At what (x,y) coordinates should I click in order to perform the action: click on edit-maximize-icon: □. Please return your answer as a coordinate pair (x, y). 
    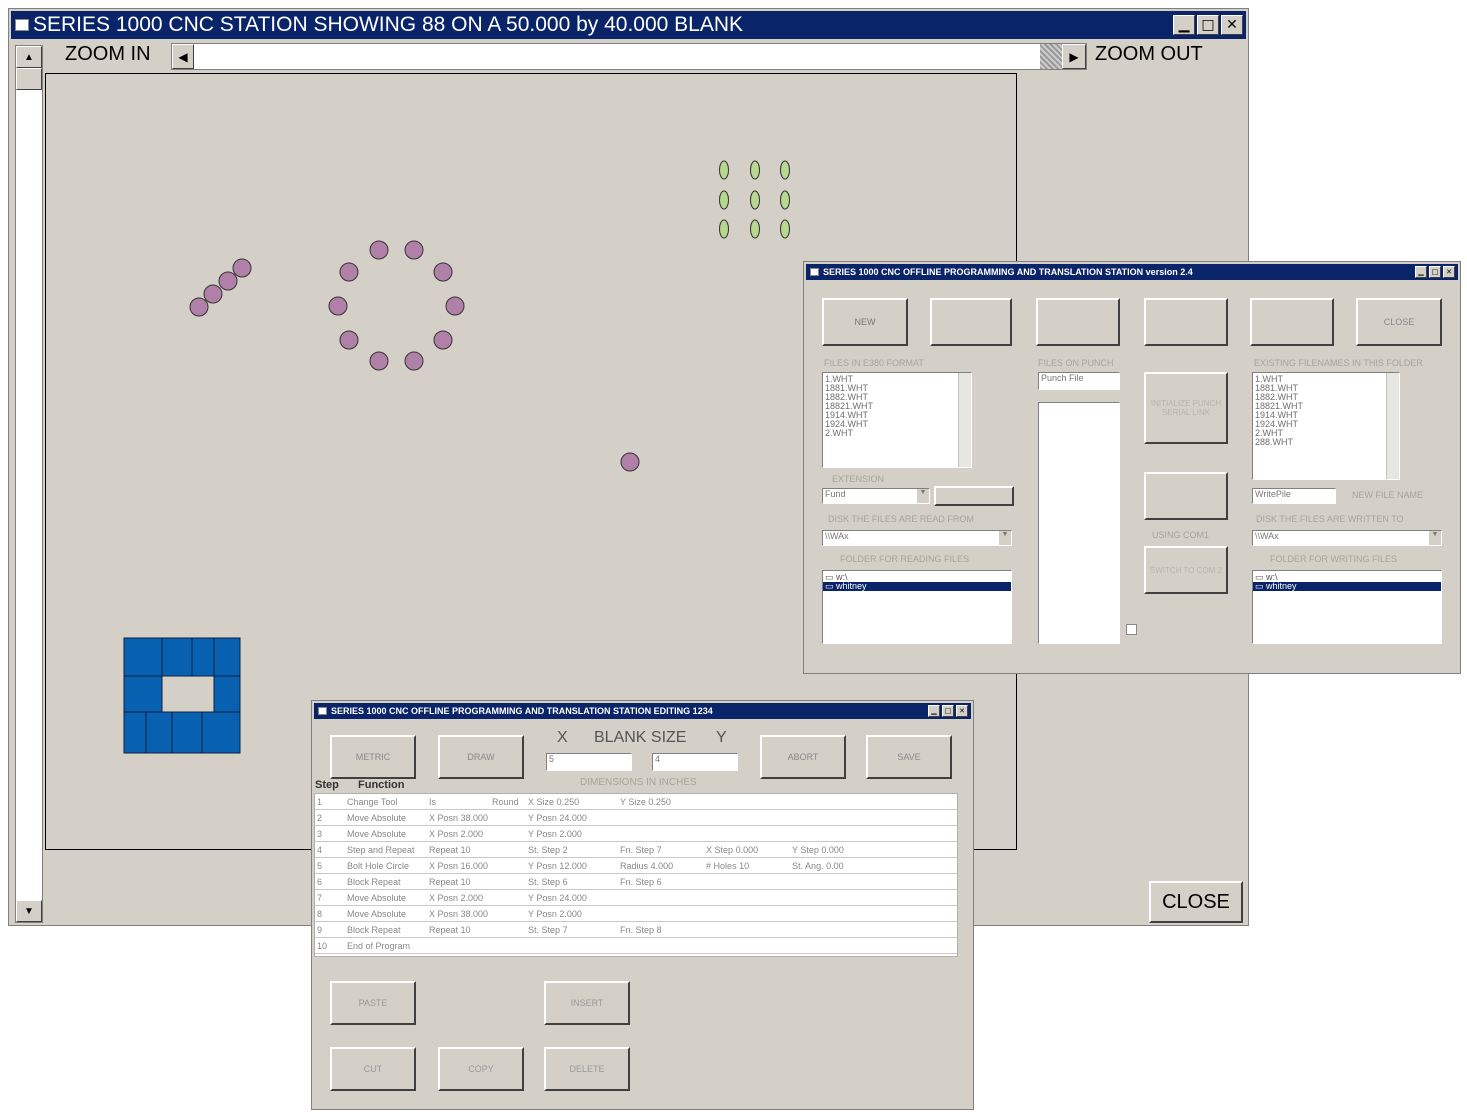
    Looking at the image, I should click on (948, 711).